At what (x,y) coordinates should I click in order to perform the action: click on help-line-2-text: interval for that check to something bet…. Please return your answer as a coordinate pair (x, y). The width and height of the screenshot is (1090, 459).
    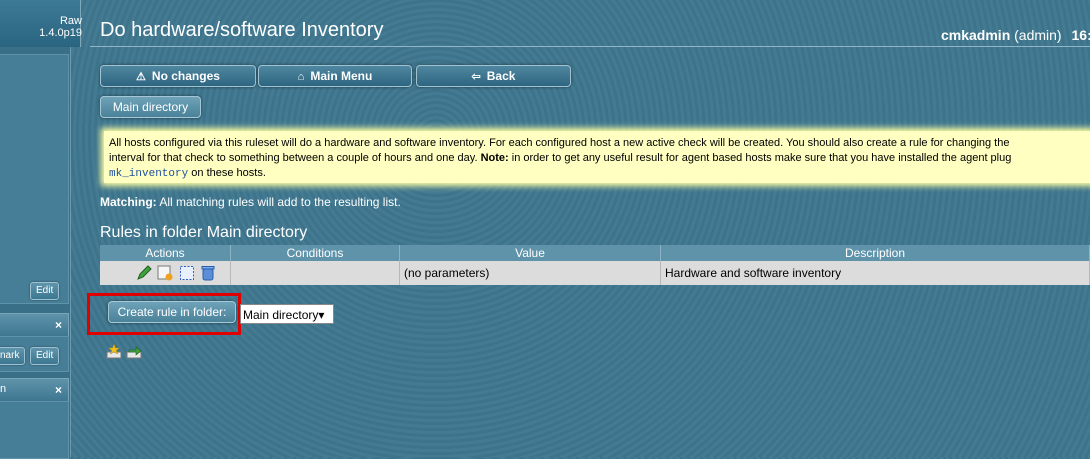
    Looking at the image, I should click on (293, 158).